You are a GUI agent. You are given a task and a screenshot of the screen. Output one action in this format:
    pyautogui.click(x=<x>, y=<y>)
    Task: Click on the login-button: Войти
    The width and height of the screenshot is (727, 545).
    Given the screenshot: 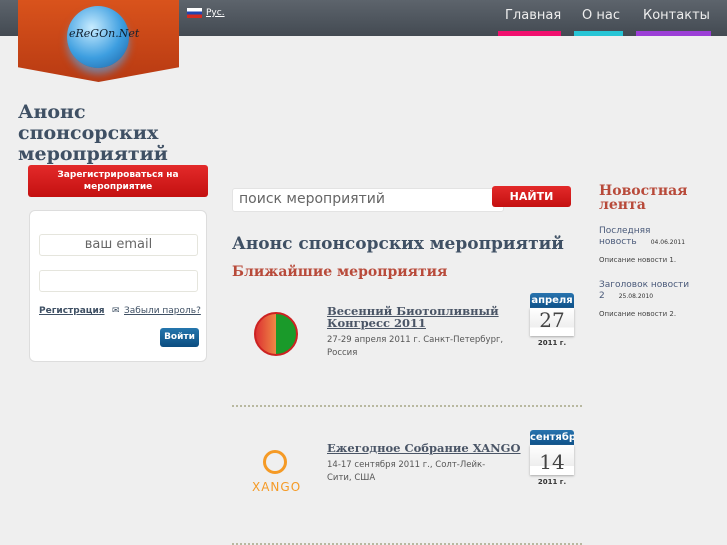 What is the action you would take?
    pyautogui.click(x=179, y=337)
    